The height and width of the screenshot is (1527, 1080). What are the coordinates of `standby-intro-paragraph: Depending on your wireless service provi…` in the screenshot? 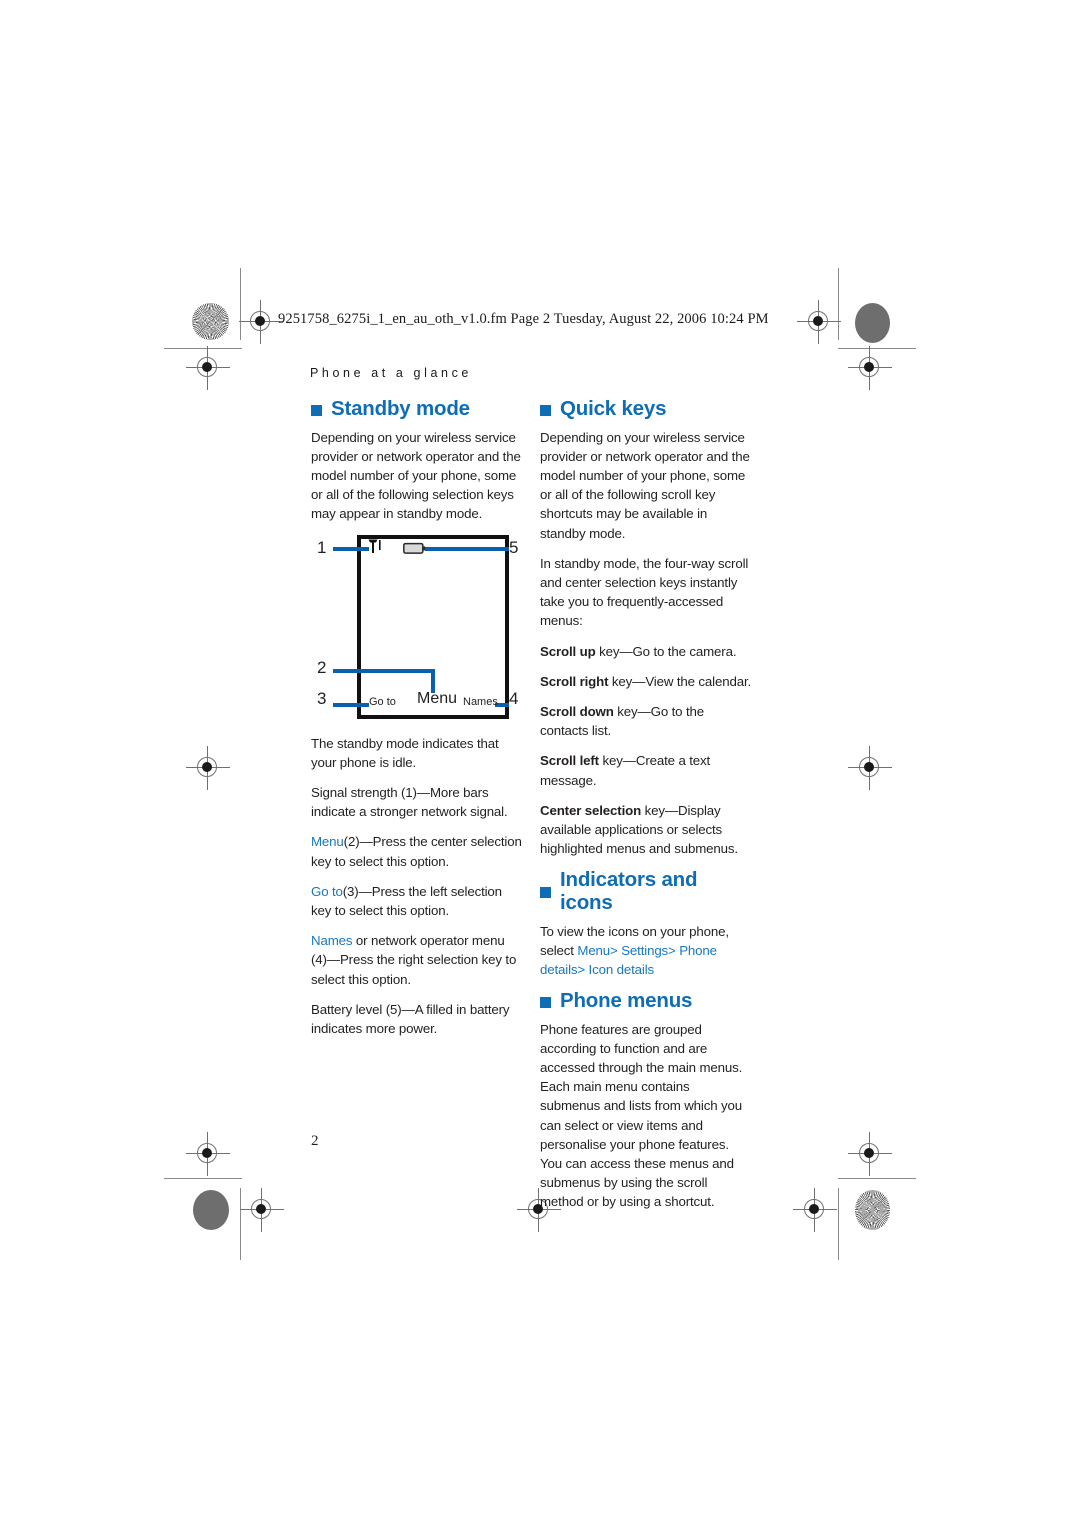 It's located at (416, 475).